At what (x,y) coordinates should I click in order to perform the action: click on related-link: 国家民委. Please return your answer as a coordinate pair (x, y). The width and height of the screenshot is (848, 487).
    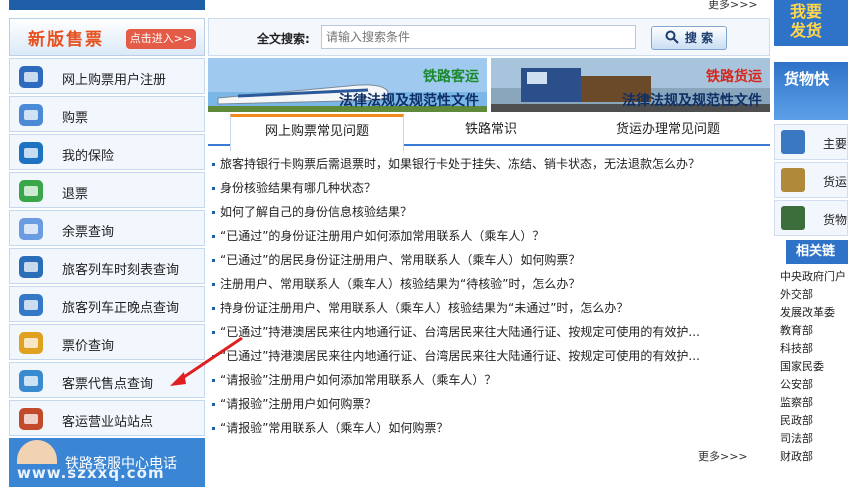
    Looking at the image, I should click on (814, 367).